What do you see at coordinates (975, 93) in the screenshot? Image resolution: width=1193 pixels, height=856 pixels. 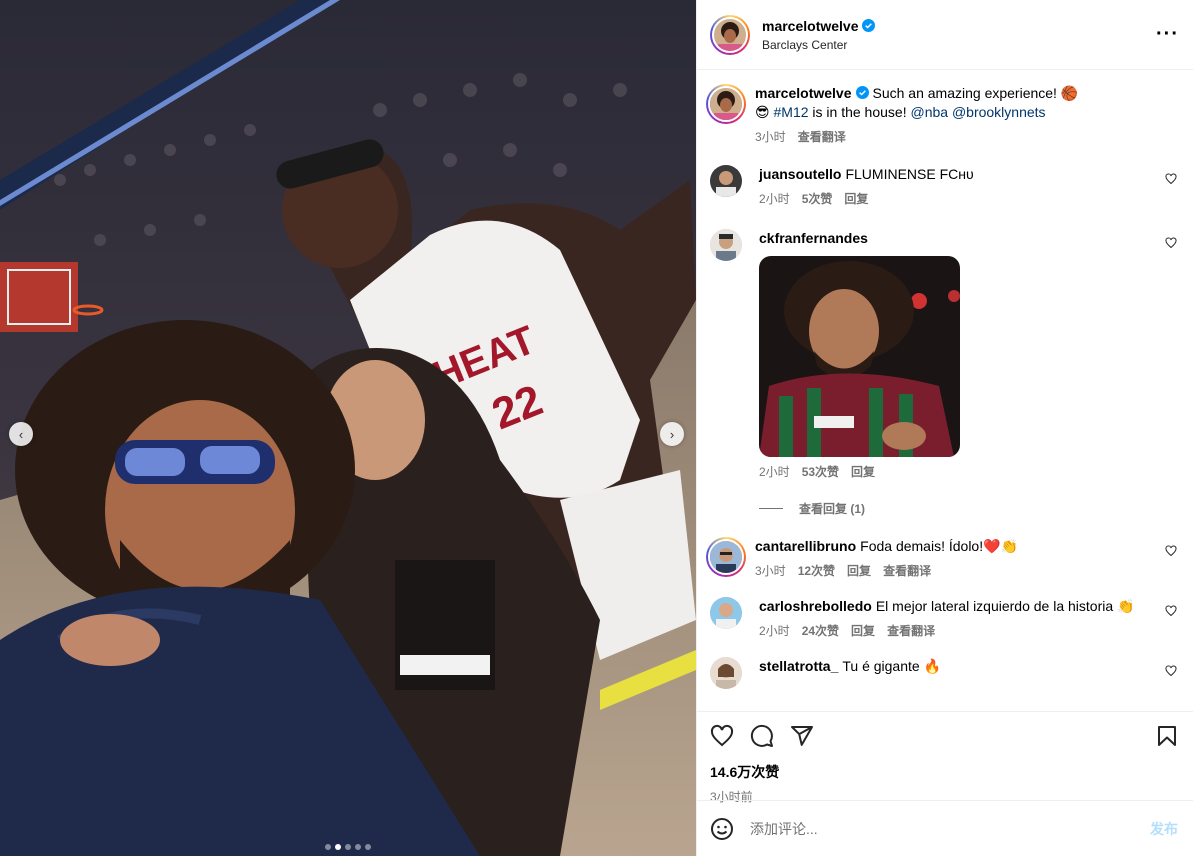 I see `caption-text: Such an amazing experience! 🏀` at bounding box center [975, 93].